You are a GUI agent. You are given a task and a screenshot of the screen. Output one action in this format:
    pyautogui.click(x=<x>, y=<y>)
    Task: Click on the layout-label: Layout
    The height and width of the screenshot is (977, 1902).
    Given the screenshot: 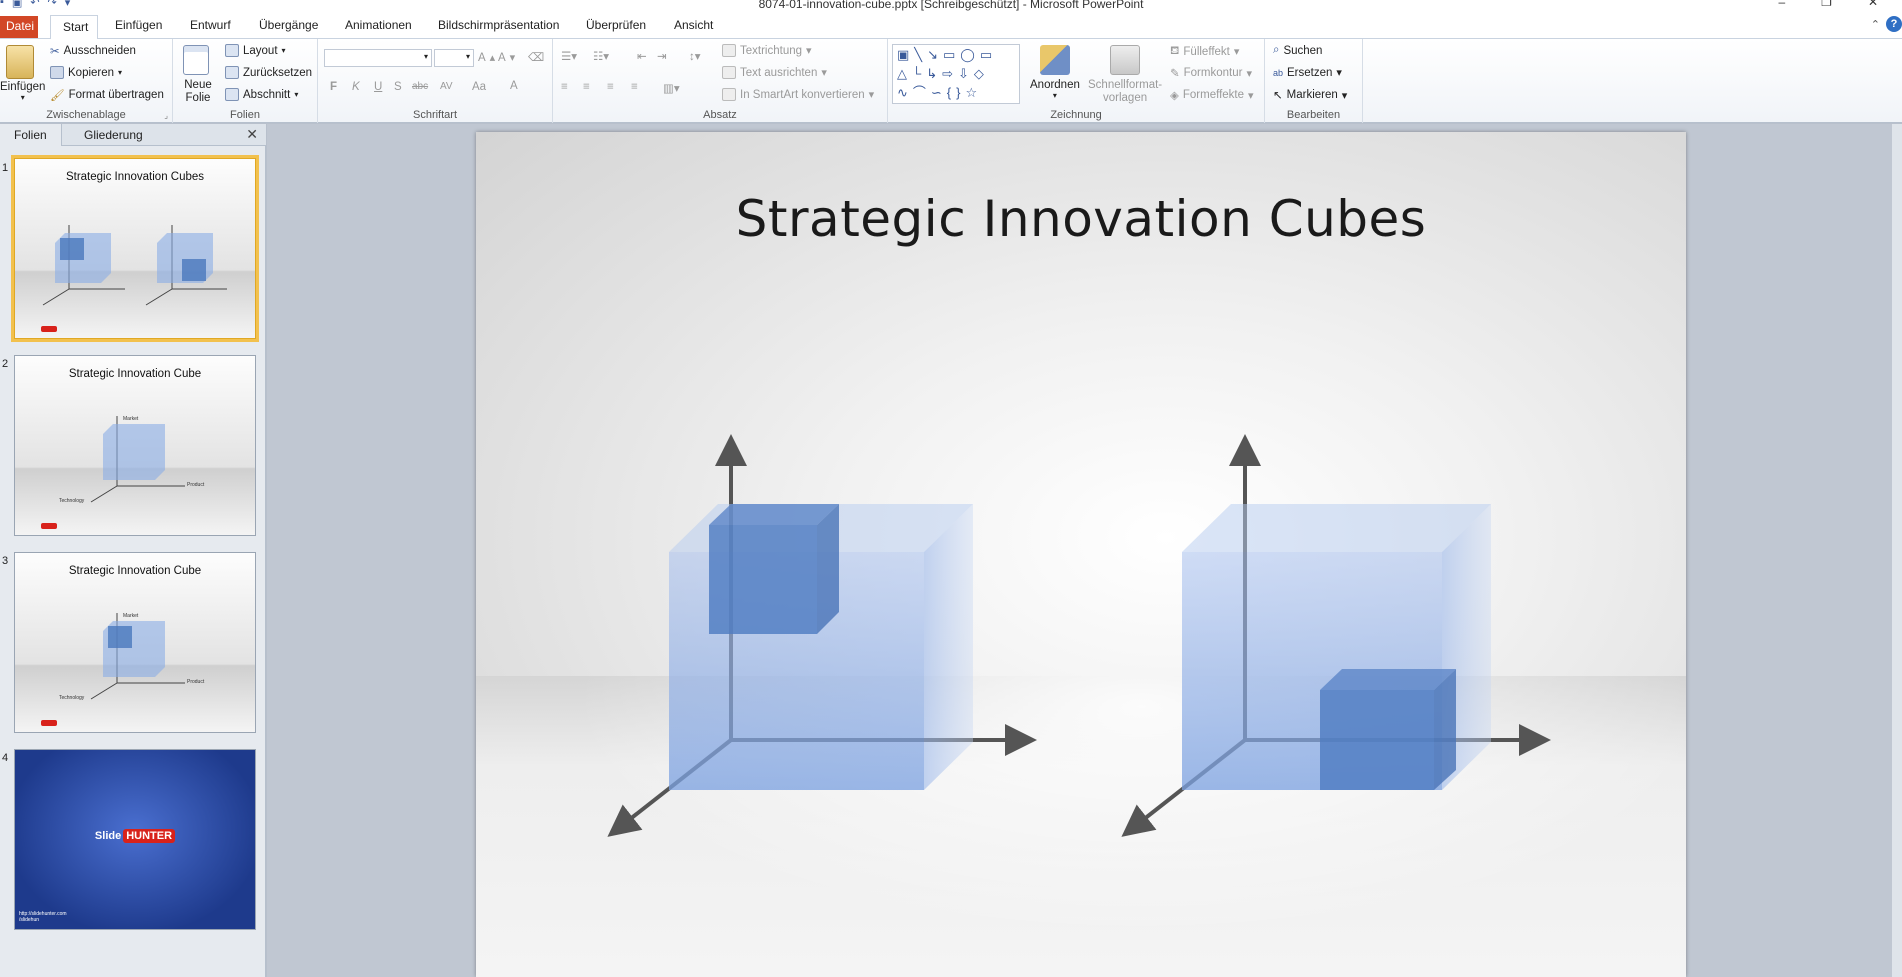 What is the action you would take?
    pyautogui.click(x=260, y=50)
    